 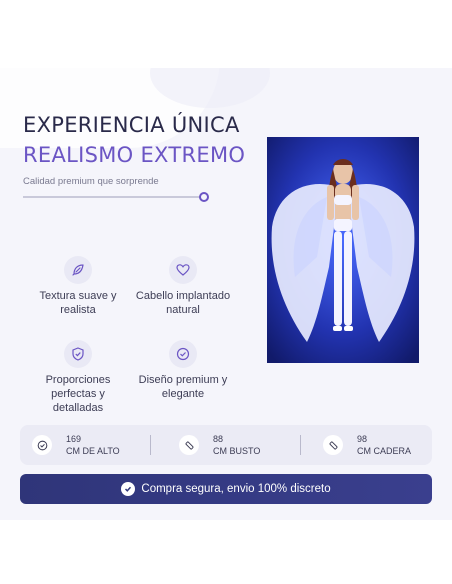 I want to click on hero-subtitle: Calidad premium que sorprende, so click(x=91, y=181).